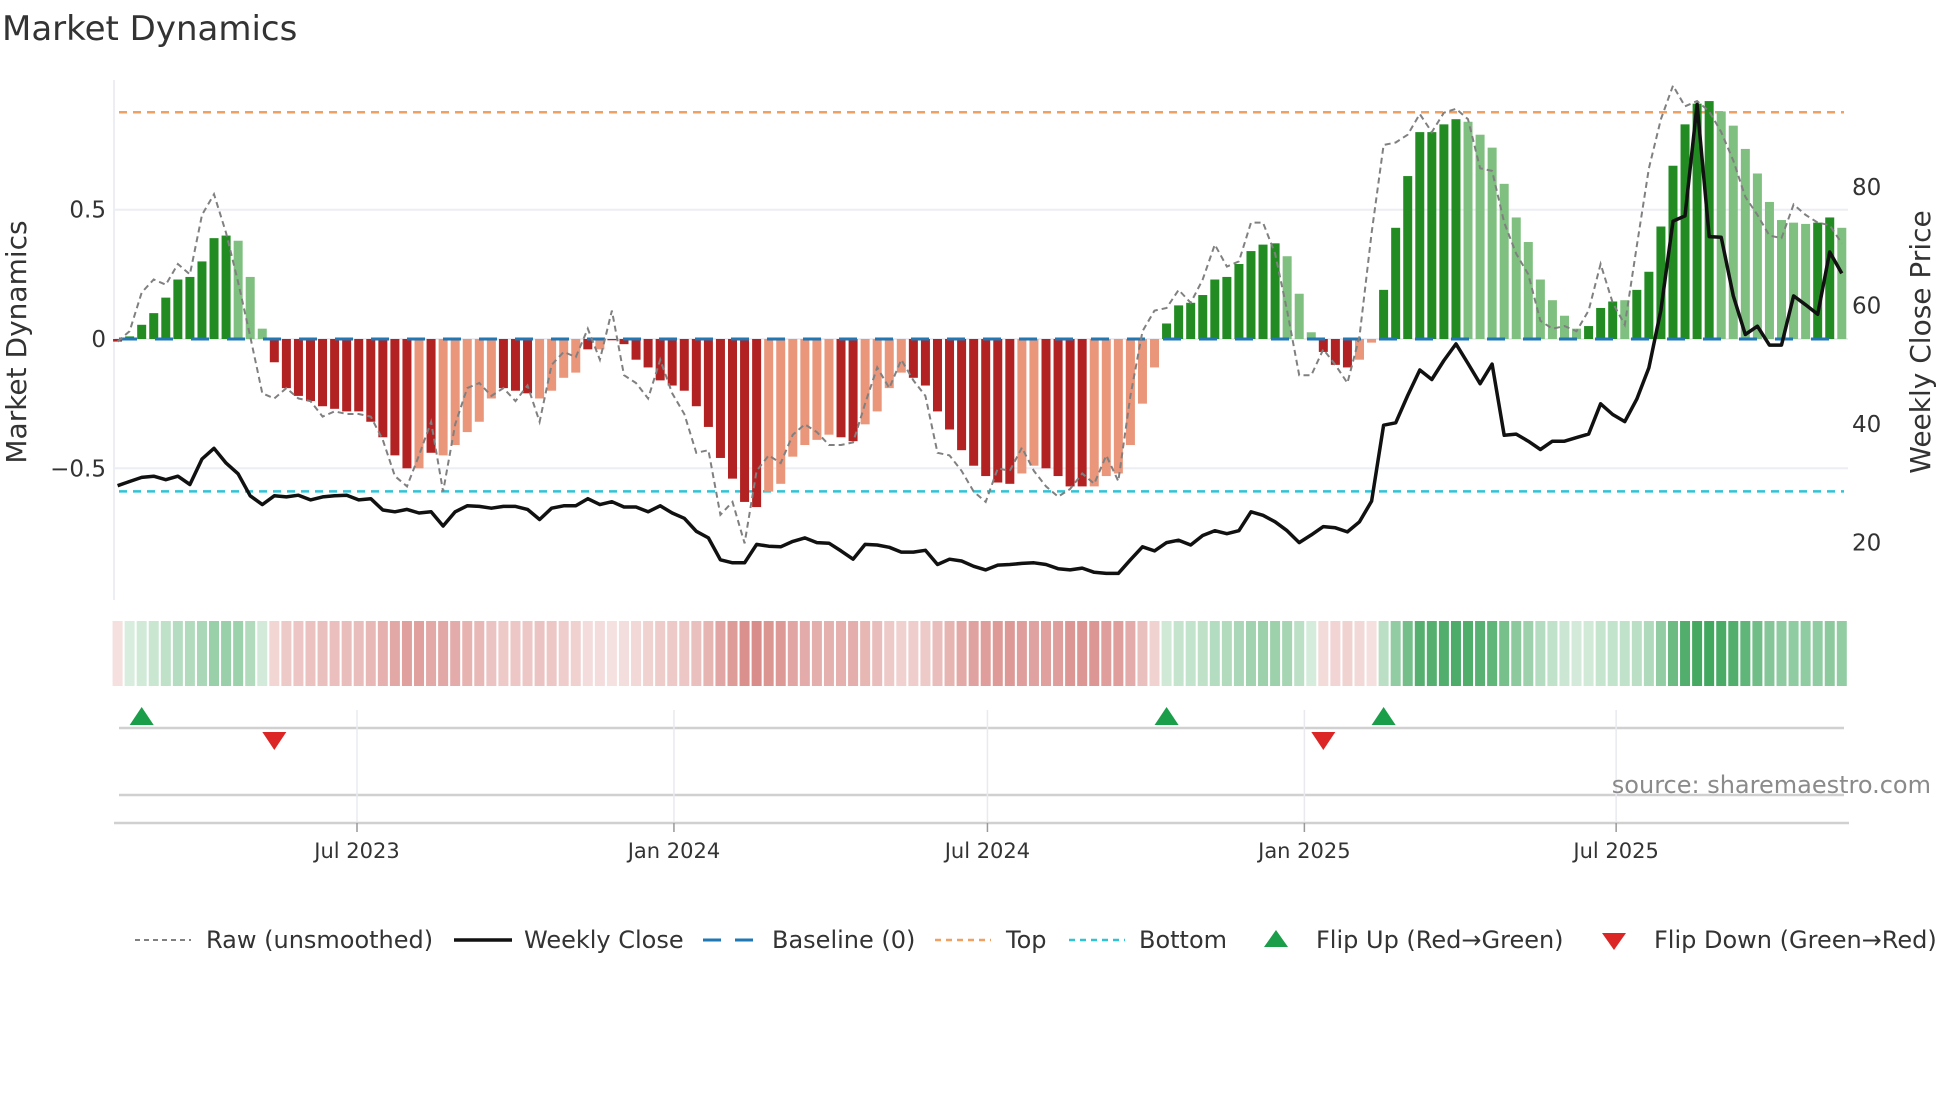 The image size is (1960, 1102). Describe the element at coordinates (1771, 785) in the screenshot. I see `source-attribution: source: sharemaestro.com` at that location.